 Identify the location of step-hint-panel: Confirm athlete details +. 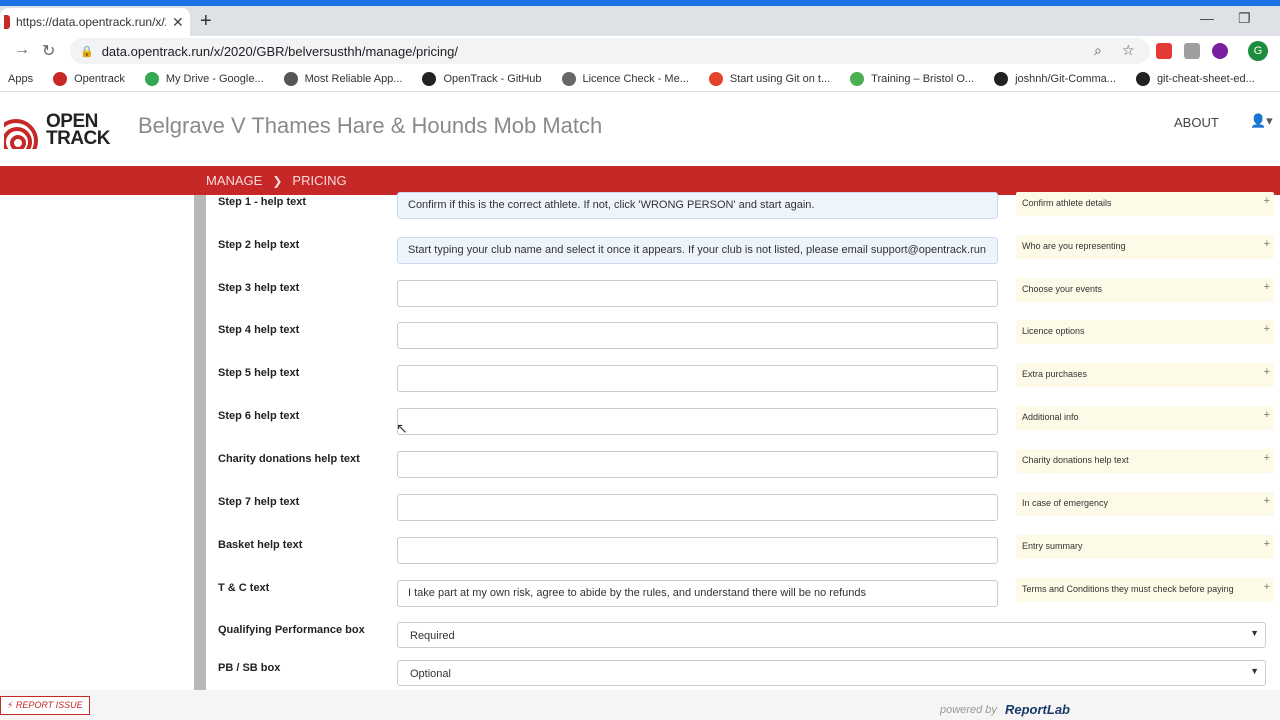
(1145, 204).